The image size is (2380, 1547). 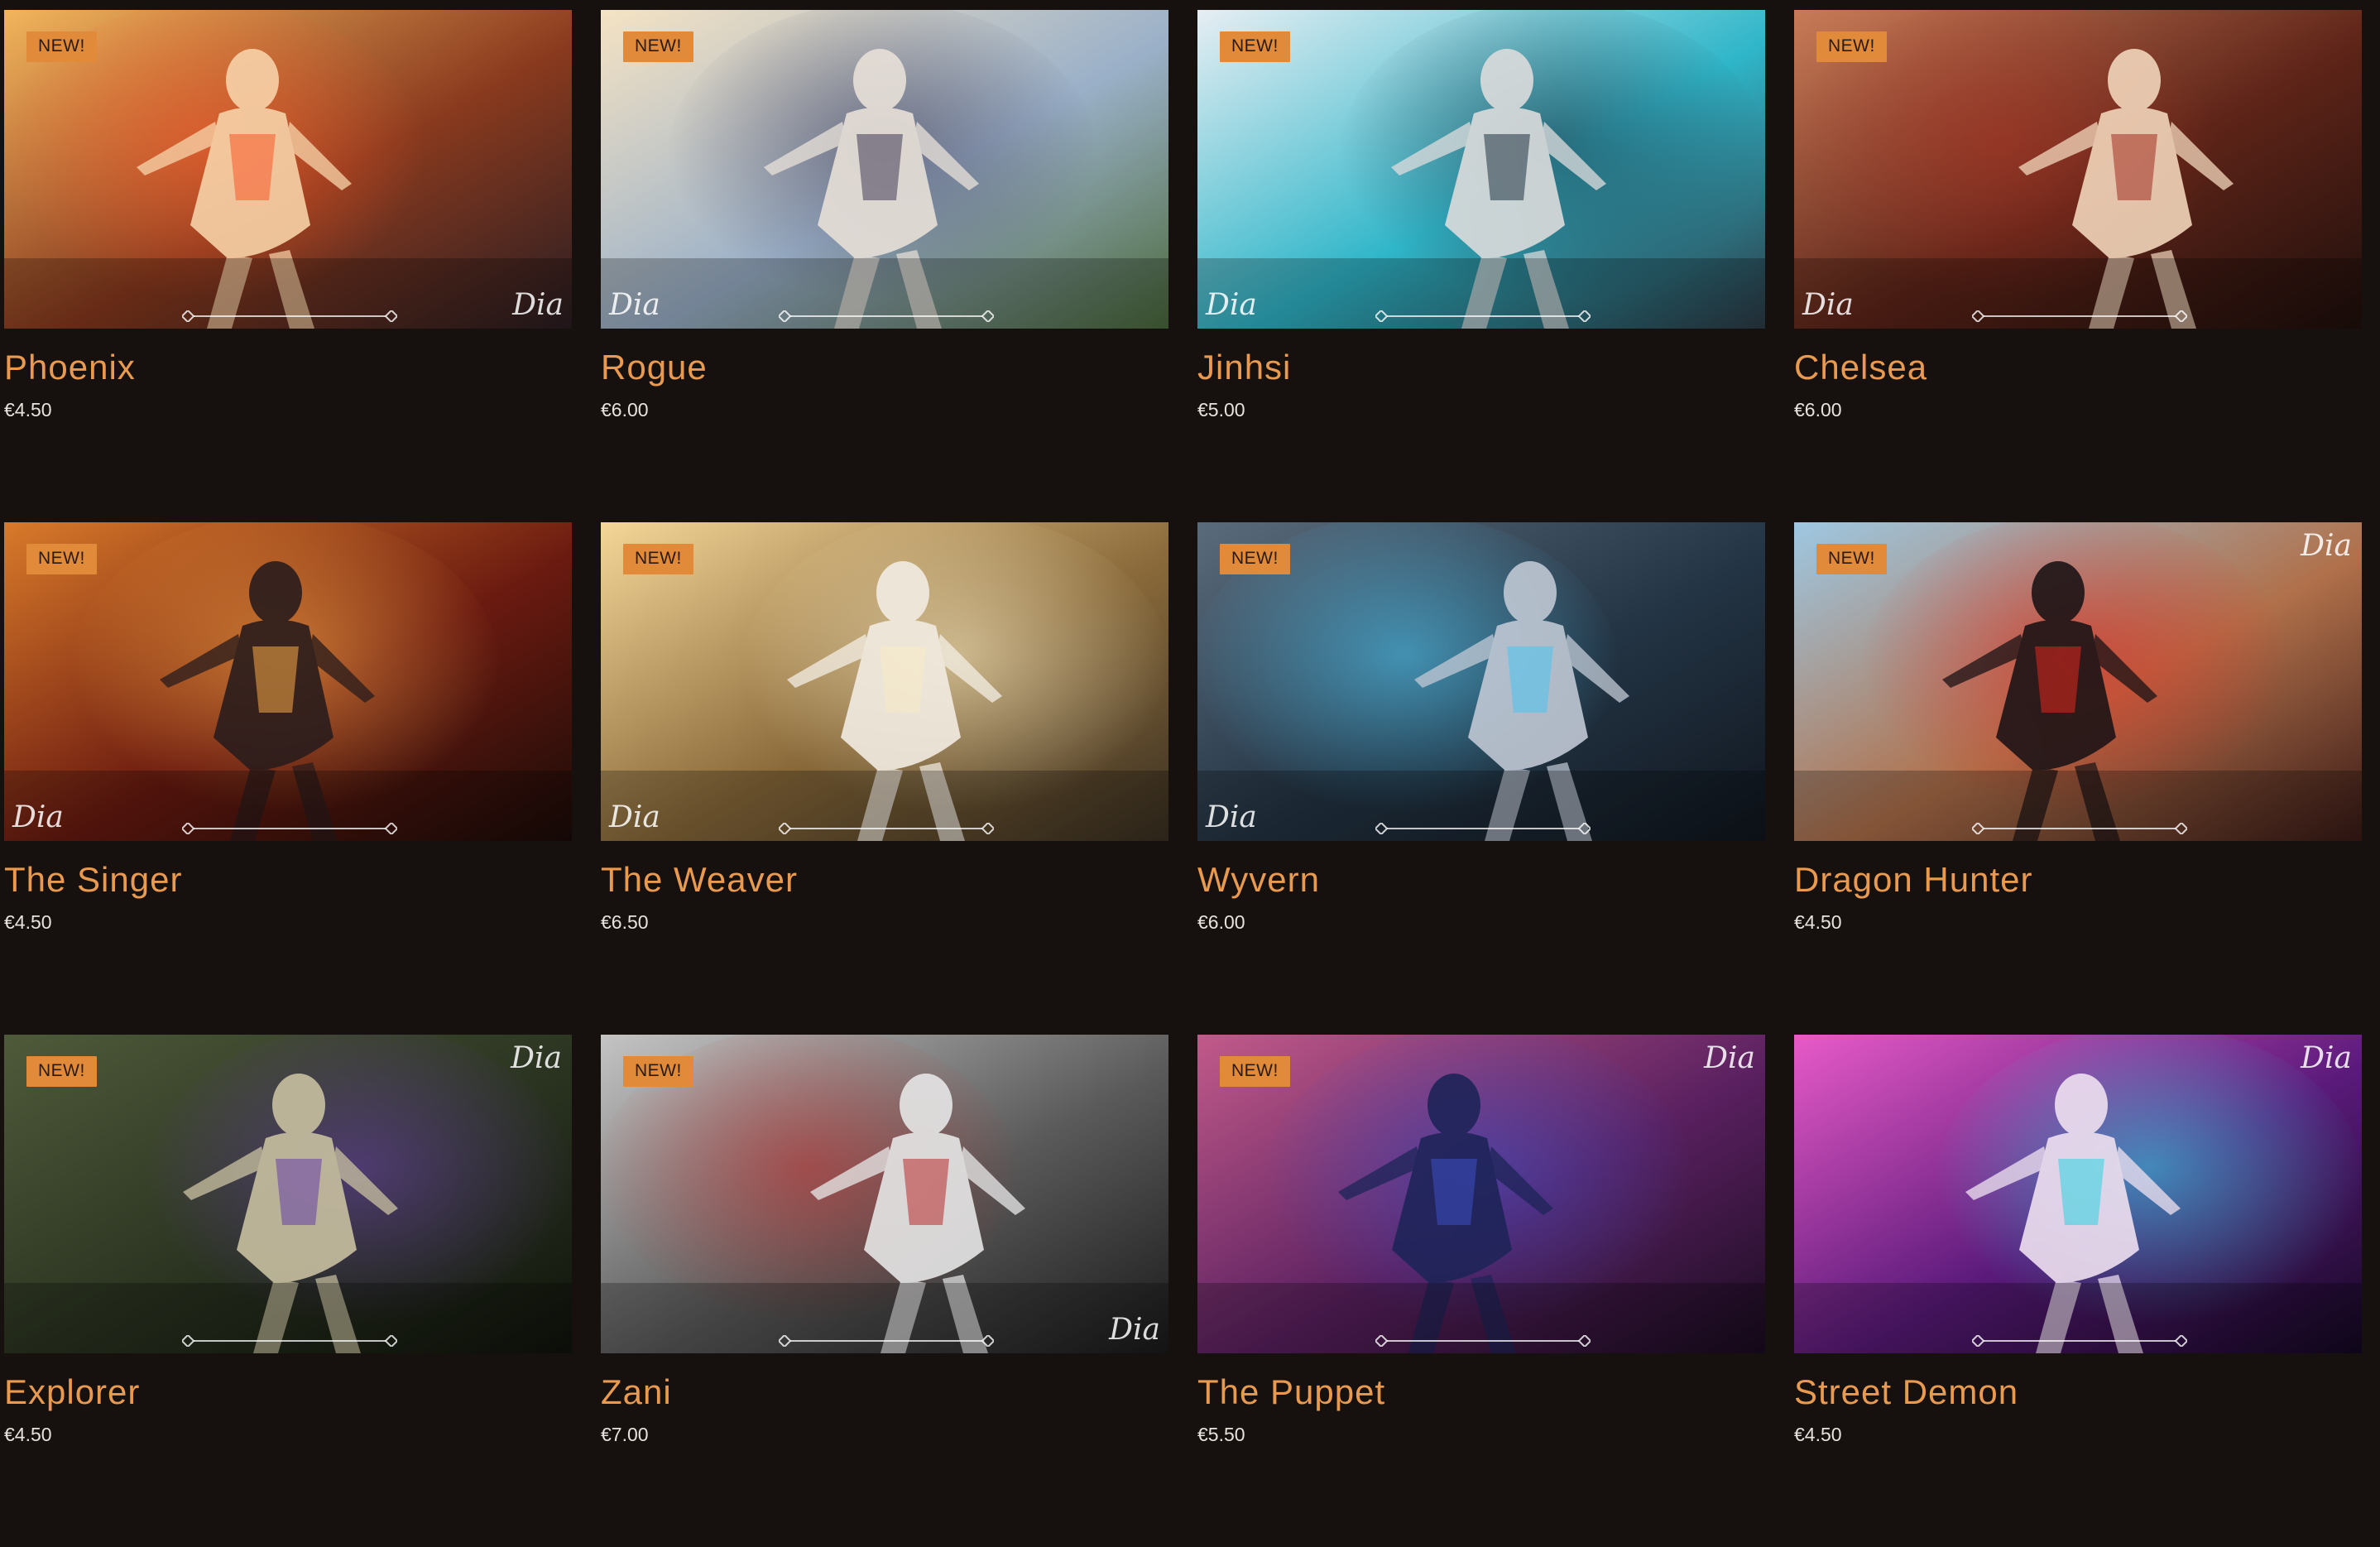 I want to click on product-title: Zani, so click(x=884, y=1392).